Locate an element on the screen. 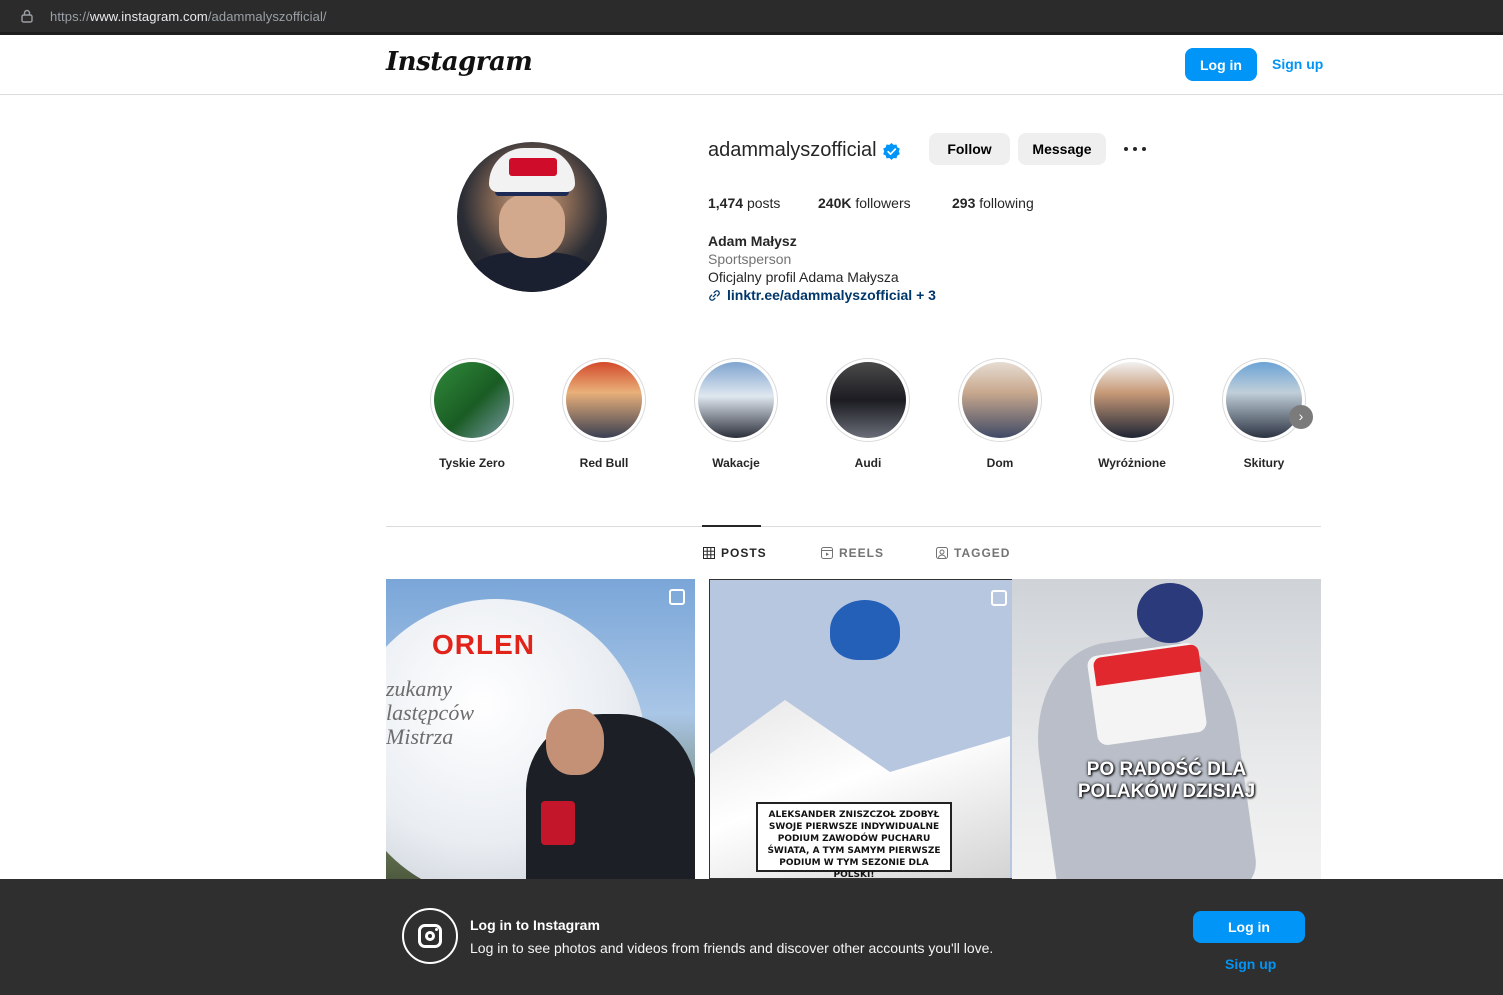 The image size is (1503, 995). highlight-red-bull: Red Bull is located at coordinates (604, 414).